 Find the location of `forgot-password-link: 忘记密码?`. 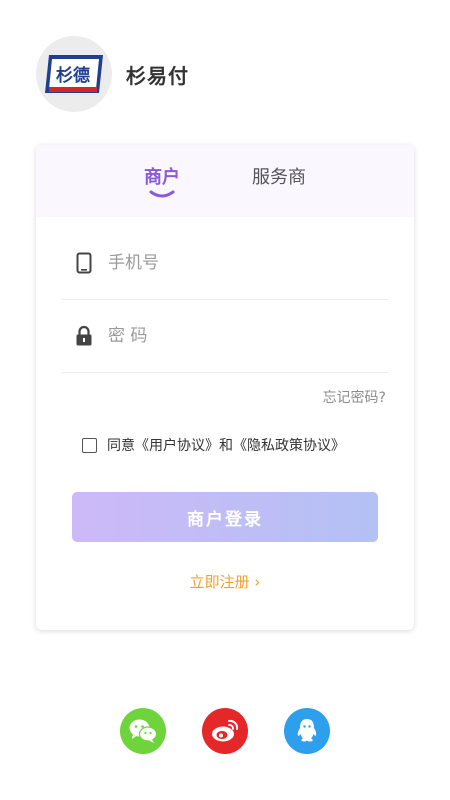

forgot-password-link: 忘记密码? is located at coordinates (354, 397).